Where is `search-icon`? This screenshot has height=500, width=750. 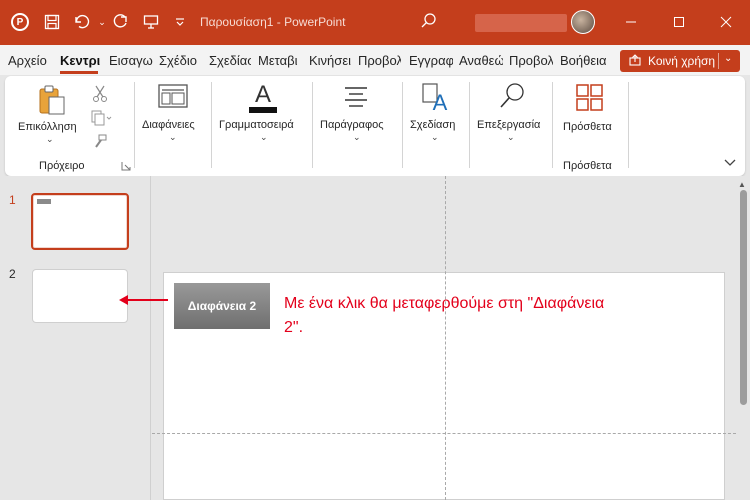 search-icon is located at coordinates (430, 22).